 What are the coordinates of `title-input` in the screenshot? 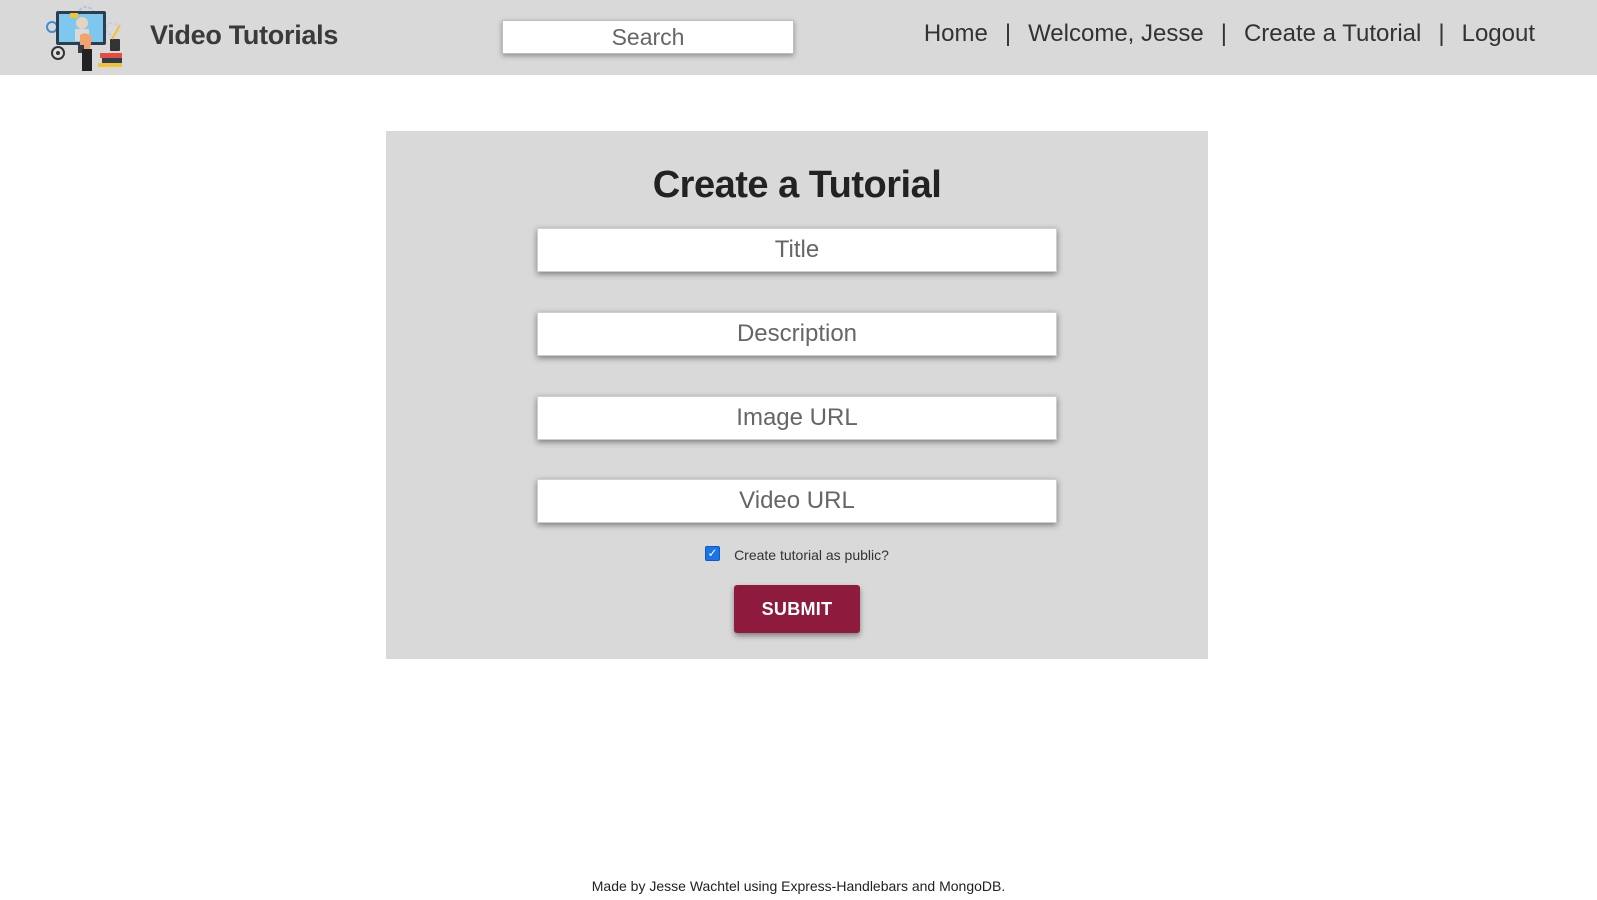 It's located at (797, 250).